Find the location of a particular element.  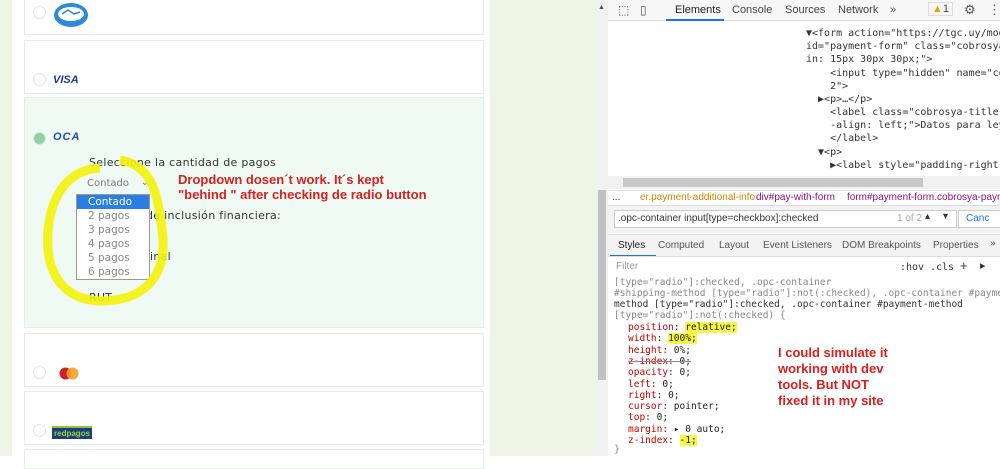

mercadopago-icon is located at coordinates (71, 15).